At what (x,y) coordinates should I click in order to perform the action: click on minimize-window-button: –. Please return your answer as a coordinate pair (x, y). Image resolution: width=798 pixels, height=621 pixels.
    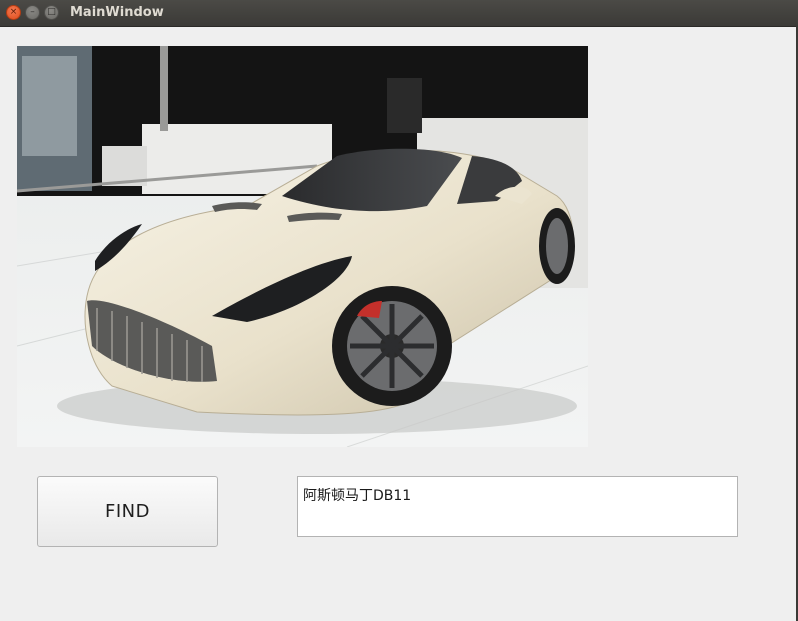
    Looking at the image, I should click on (32, 12).